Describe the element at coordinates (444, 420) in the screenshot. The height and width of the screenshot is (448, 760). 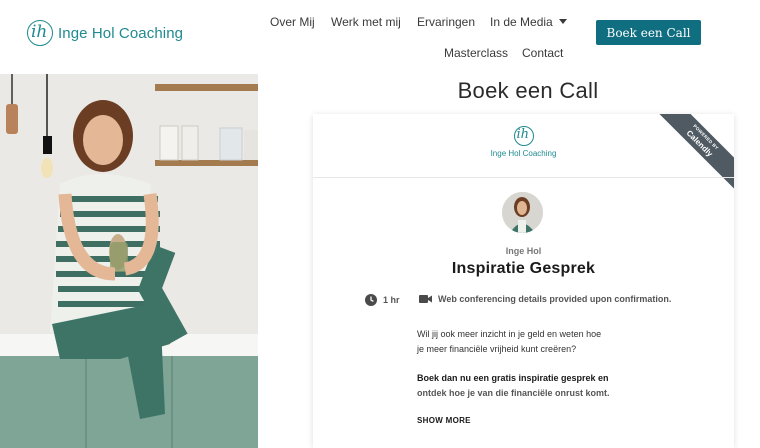
I see `show-more-link: SHOW MORE` at that location.